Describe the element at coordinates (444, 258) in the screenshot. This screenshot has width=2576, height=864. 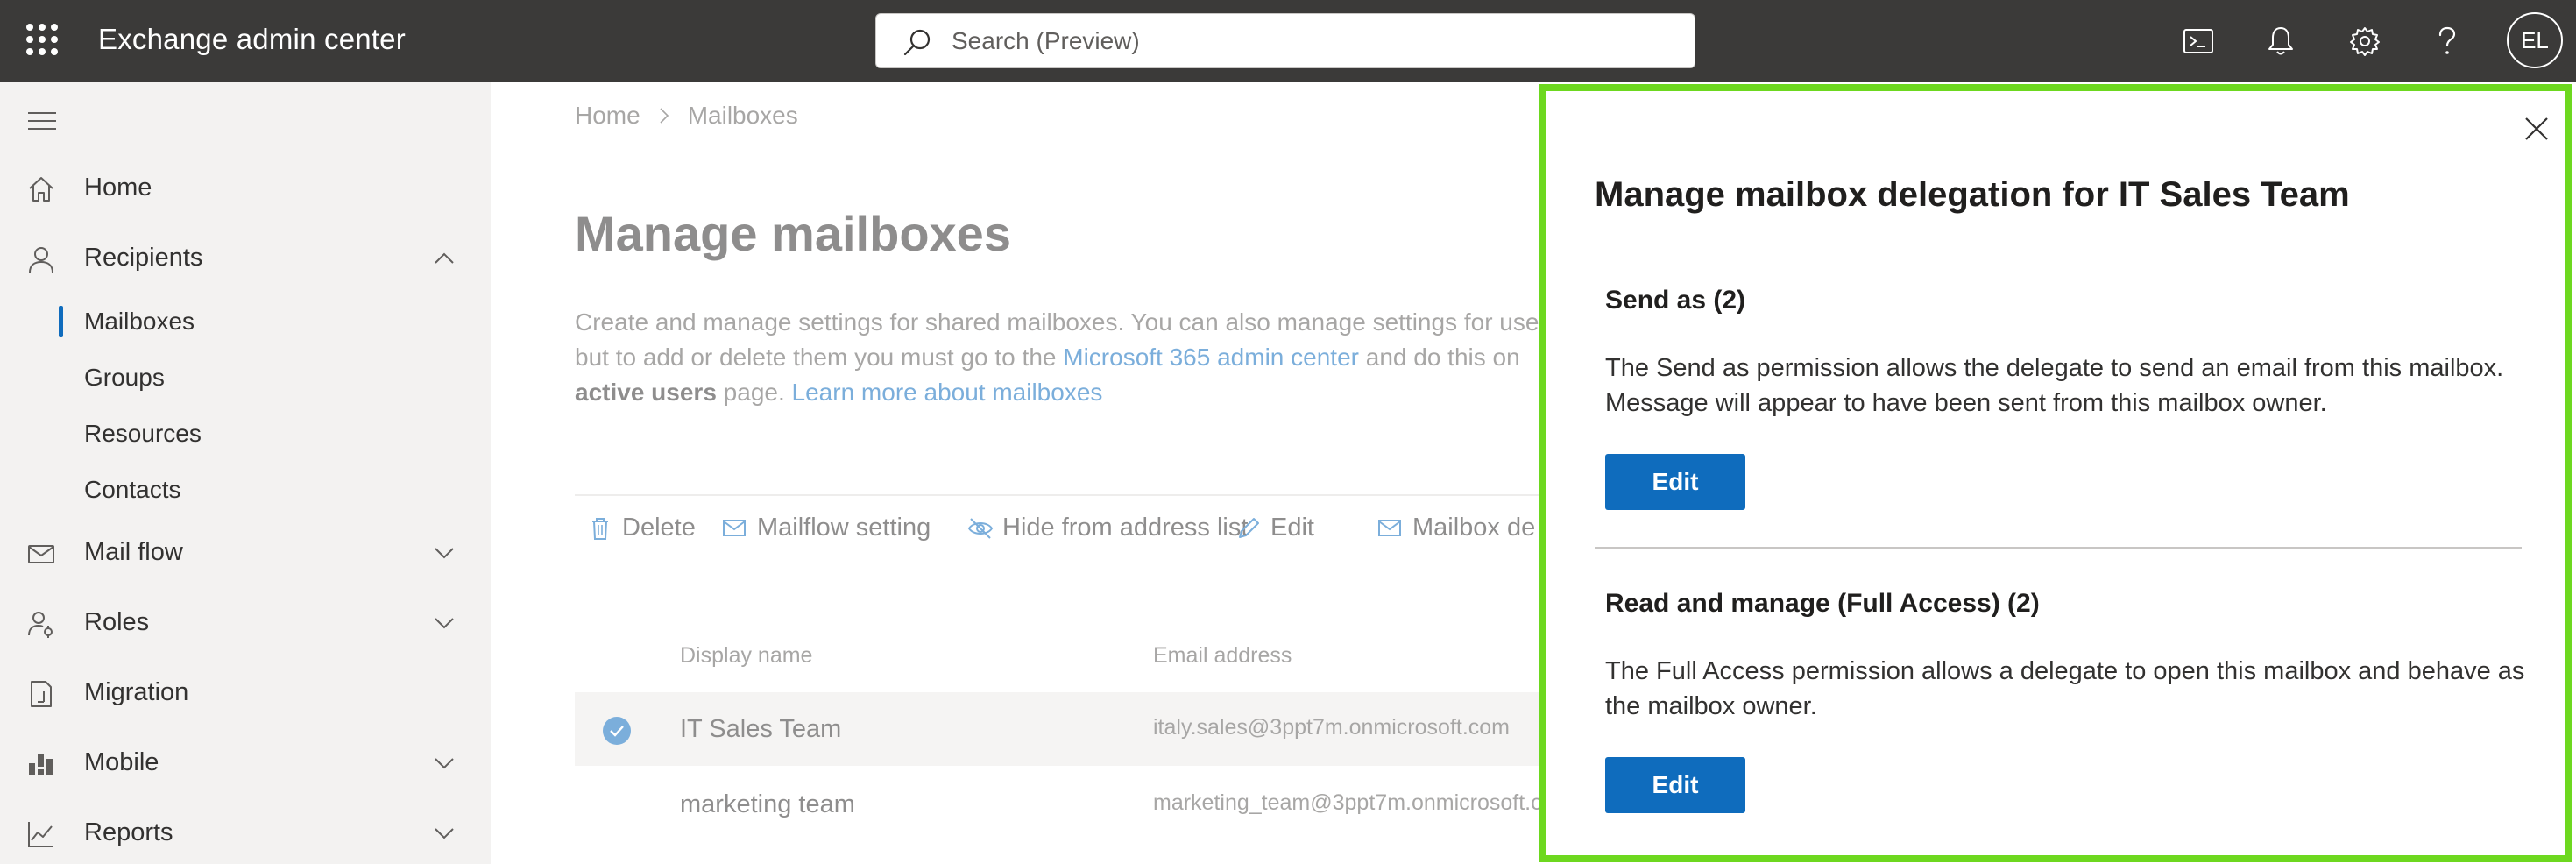
I see `chevron-up-icon` at that location.